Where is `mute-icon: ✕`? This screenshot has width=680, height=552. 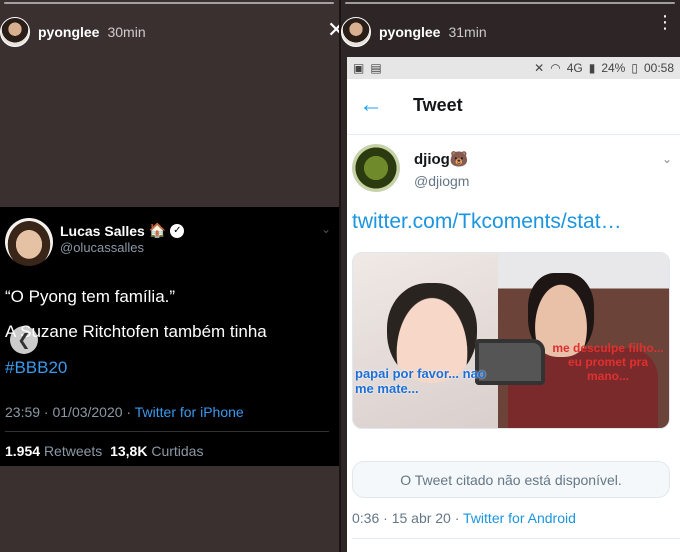
mute-icon: ✕ is located at coordinates (539, 68).